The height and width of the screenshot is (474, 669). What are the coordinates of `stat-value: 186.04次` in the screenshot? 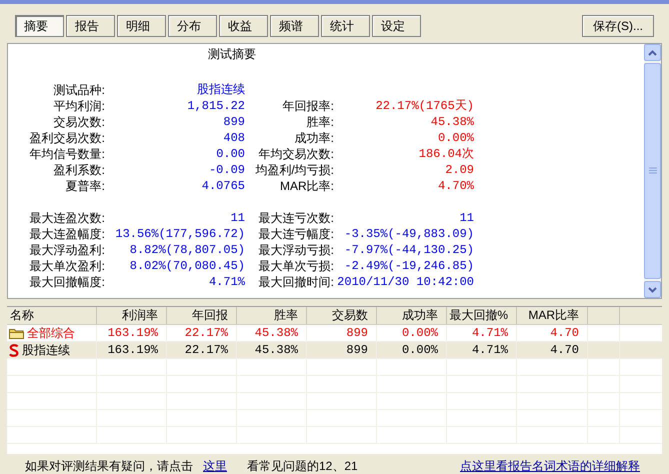 It's located at (446, 154).